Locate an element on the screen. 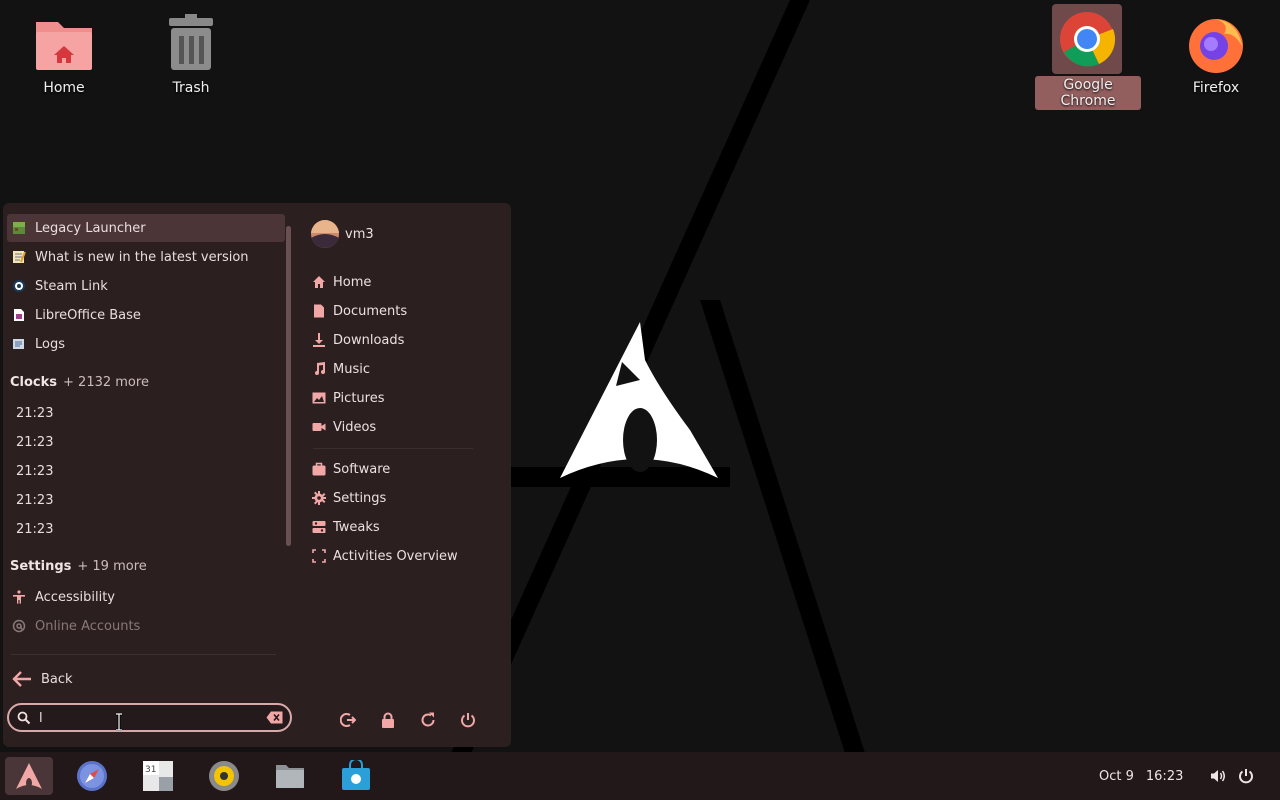 The image size is (1280, 800). restart-button is located at coordinates (428, 720).